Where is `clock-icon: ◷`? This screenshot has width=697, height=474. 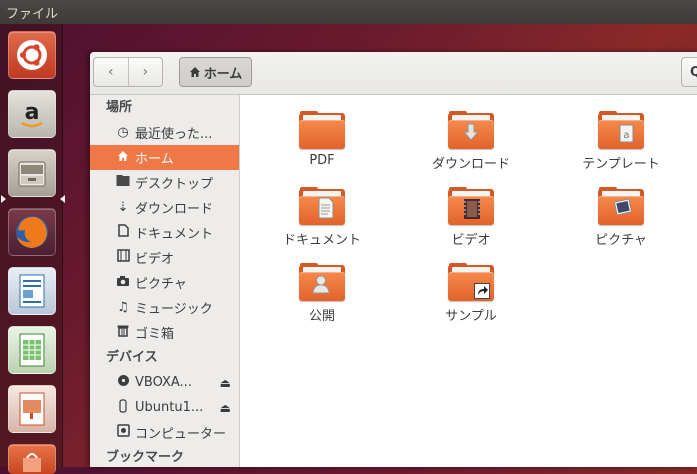 clock-icon: ◷ is located at coordinates (123, 132).